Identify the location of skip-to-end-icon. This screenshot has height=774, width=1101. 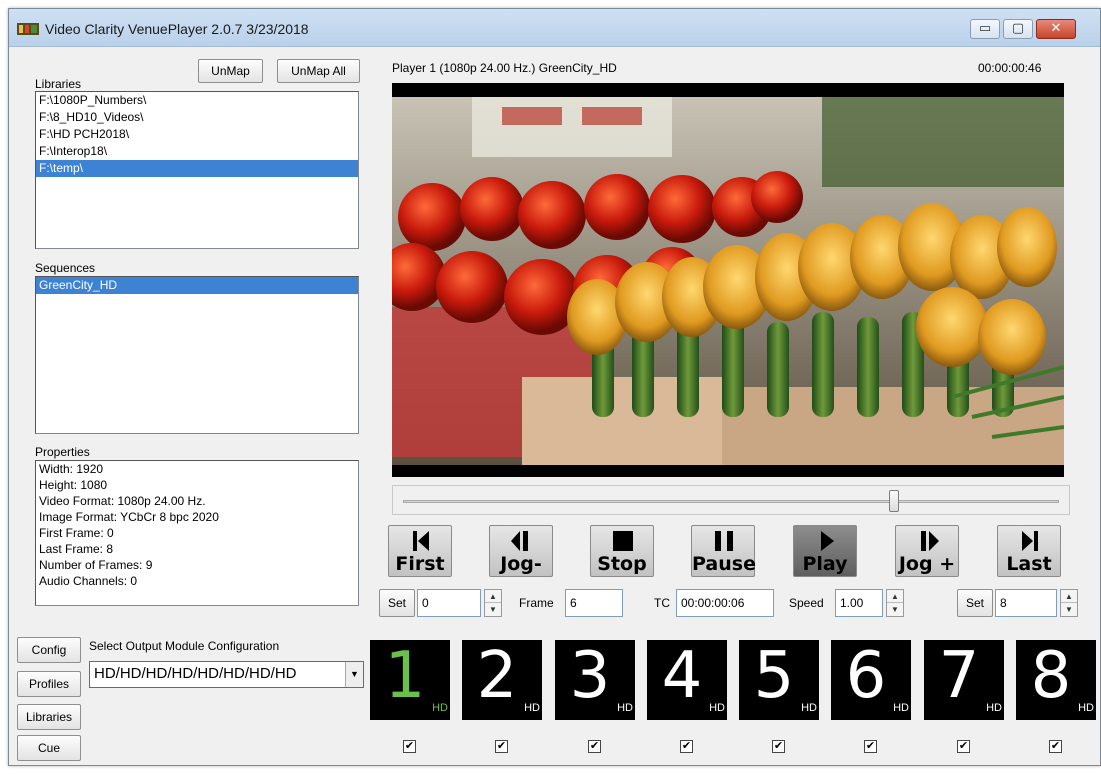
(1030, 541).